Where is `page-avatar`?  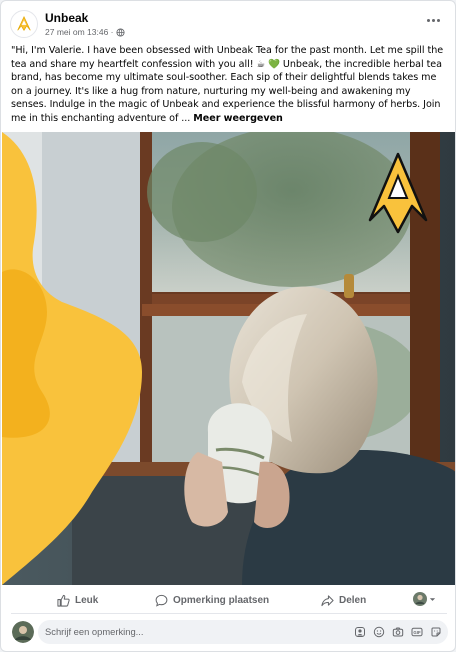 page-avatar is located at coordinates (24, 24).